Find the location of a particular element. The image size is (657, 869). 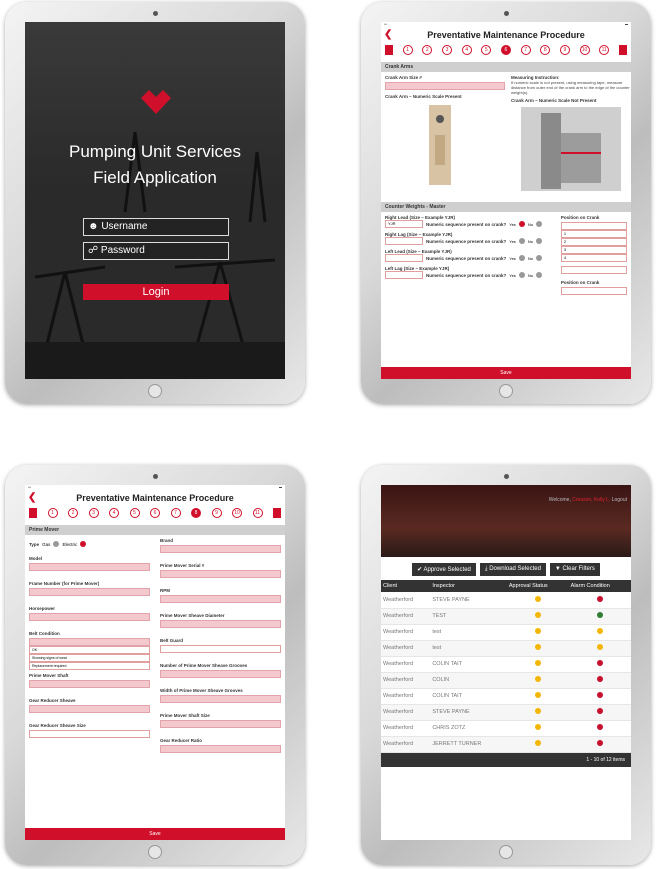

password-input: ☍ Password is located at coordinates (156, 251).